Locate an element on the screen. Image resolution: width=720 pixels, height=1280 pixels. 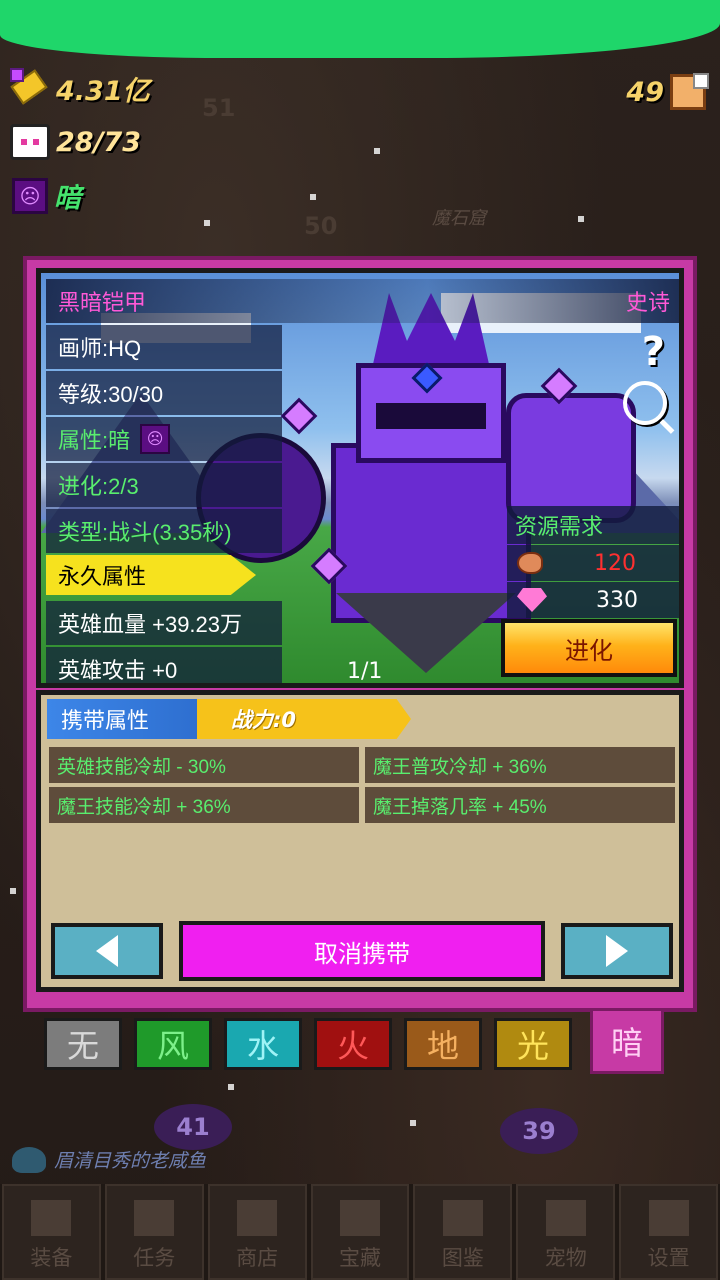
carry-attribute: 魔王普攻冷却 + 36% is located at coordinates (520, 765).